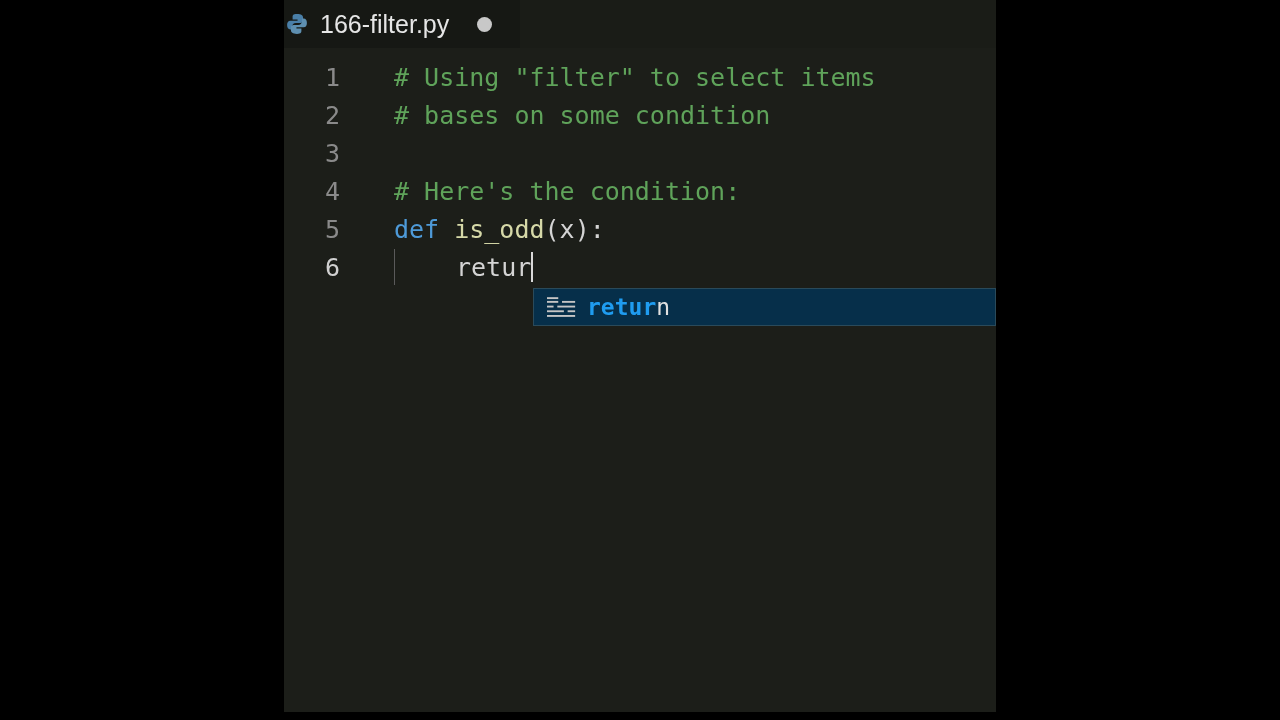 The height and width of the screenshot is (720, 1280). What do you see at coordinates (629, 307) in the screenshot?
I see `suggestion-label: return` at bounding box center [629, 307].